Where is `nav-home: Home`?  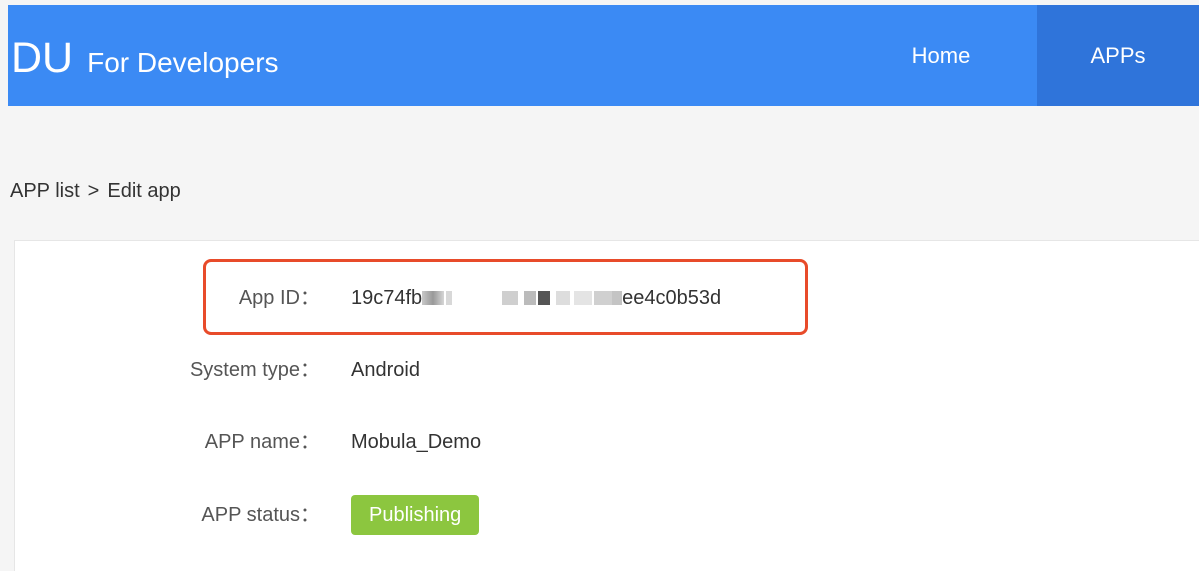 nav-home: Home is located at coordinates (941, 55).